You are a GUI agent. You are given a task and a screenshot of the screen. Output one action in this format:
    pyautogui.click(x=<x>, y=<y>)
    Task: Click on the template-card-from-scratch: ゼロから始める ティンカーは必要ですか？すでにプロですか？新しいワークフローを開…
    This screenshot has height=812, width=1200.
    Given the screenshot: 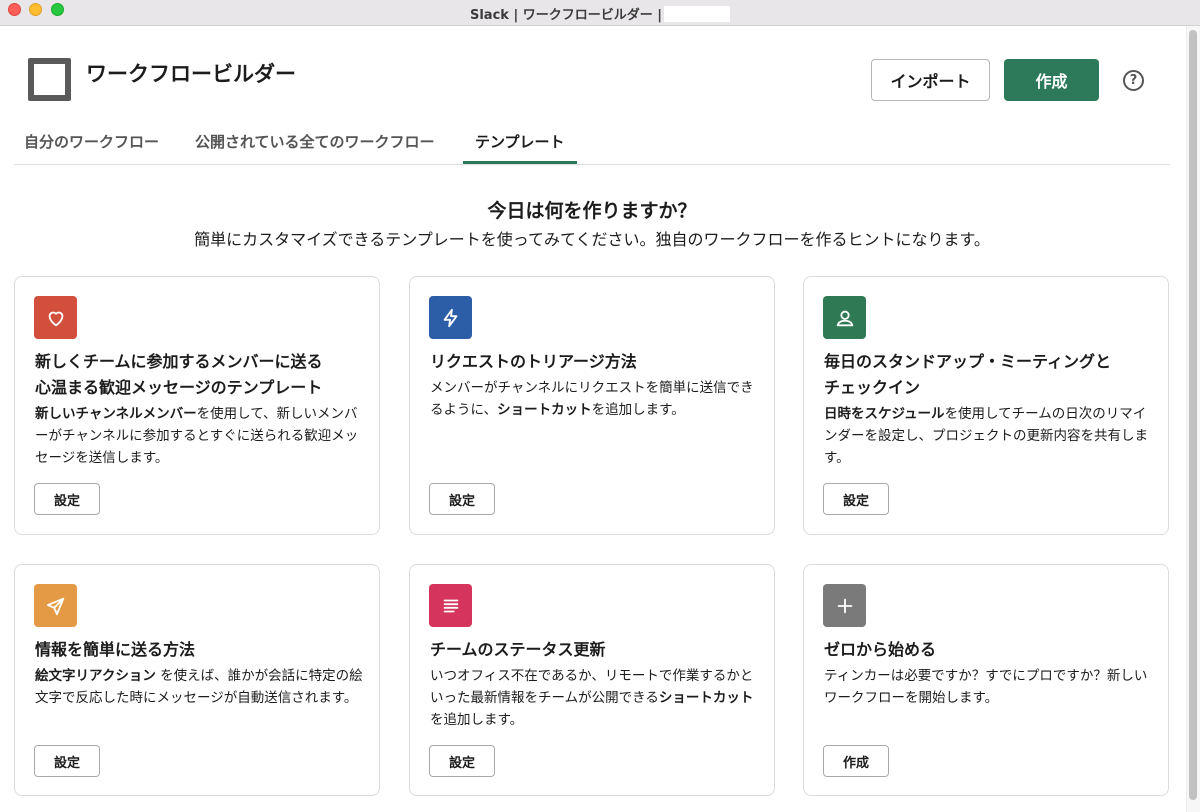 What is the action you would take?
    pyautogui.click(x=986, y=680)
    